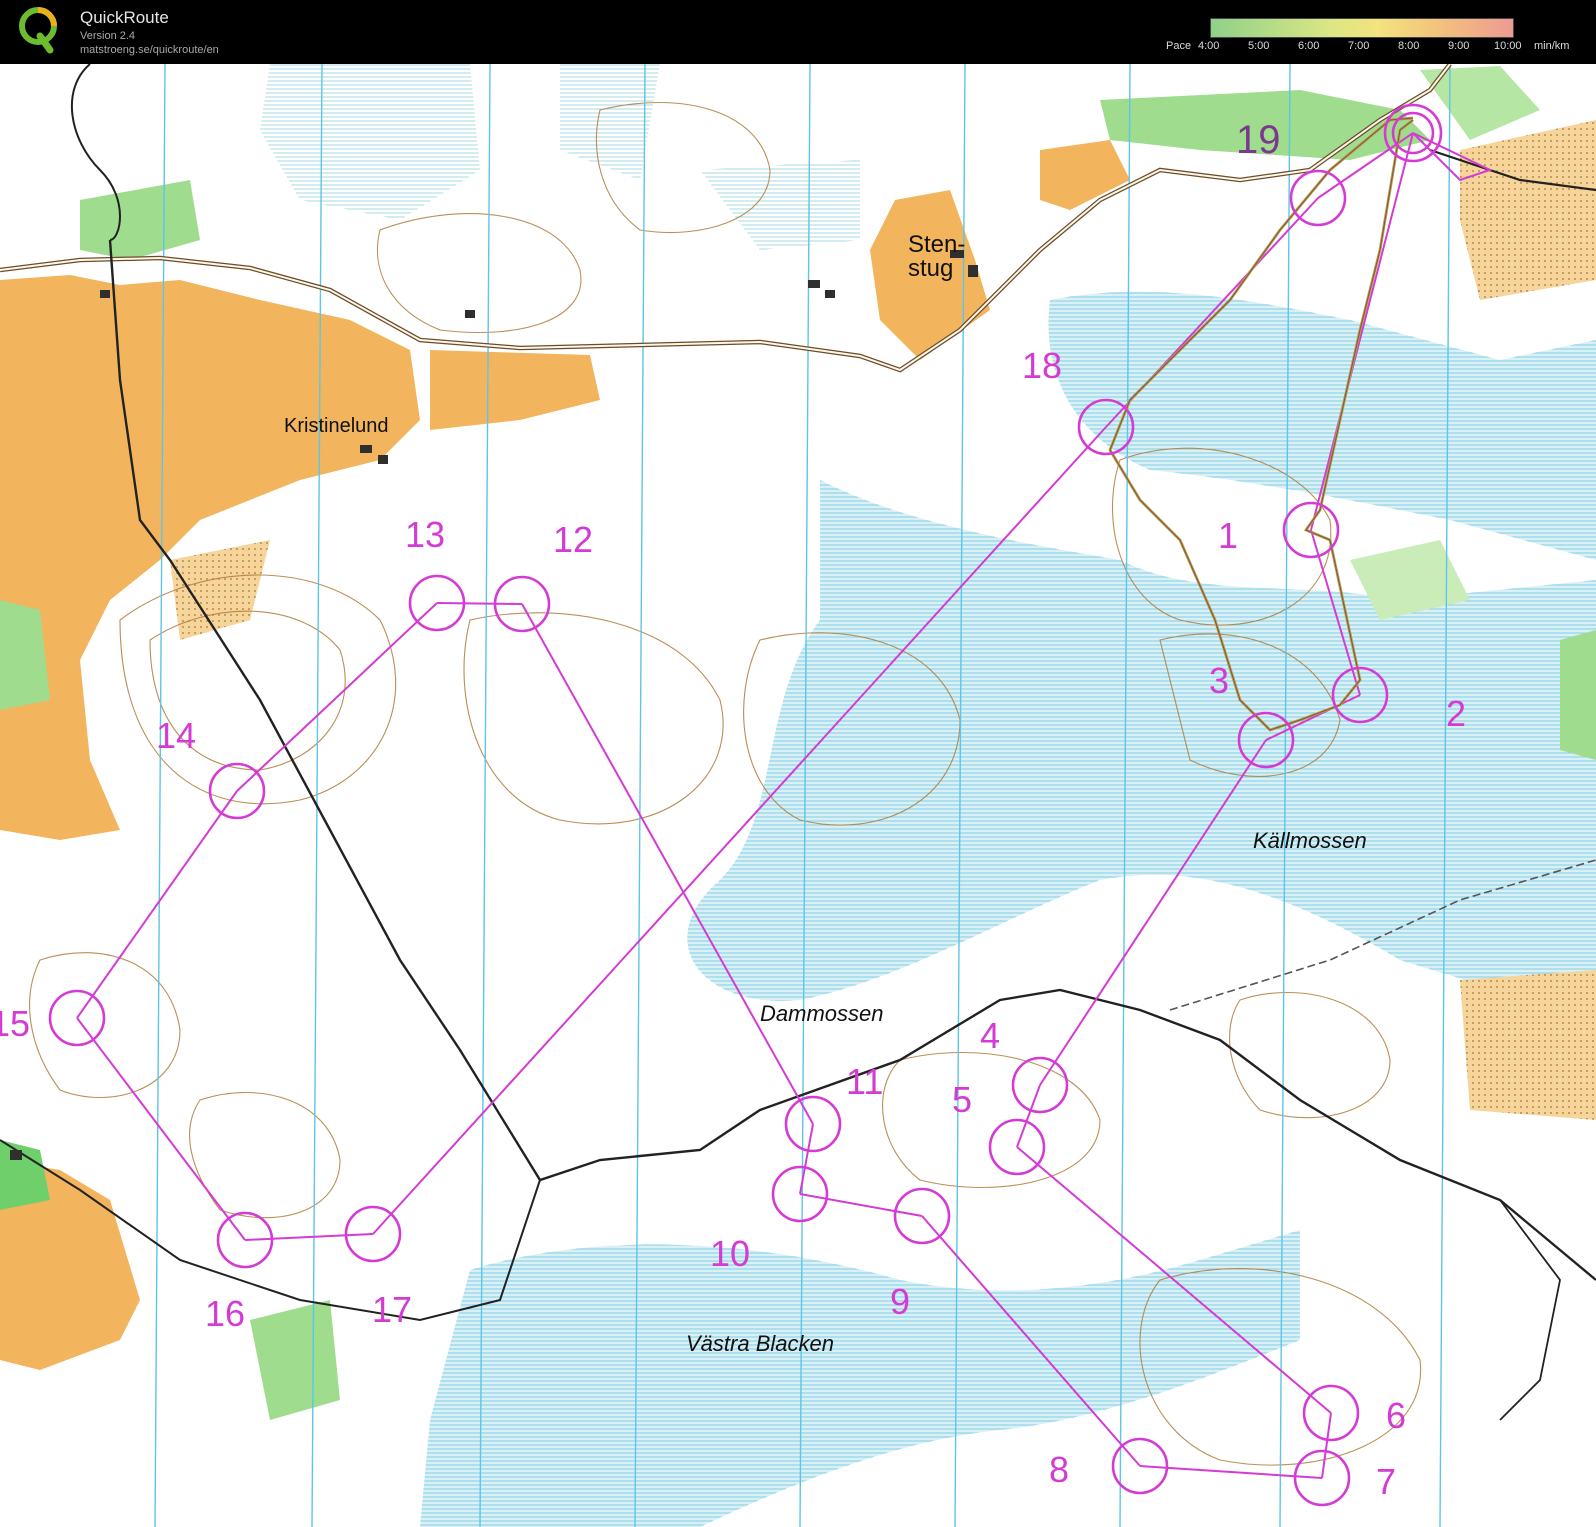 This screenshot has height=1527, width=1596. Describe the element at coordinates (1258, 140) in the screenshot. I see `control-number: 19` at that location.